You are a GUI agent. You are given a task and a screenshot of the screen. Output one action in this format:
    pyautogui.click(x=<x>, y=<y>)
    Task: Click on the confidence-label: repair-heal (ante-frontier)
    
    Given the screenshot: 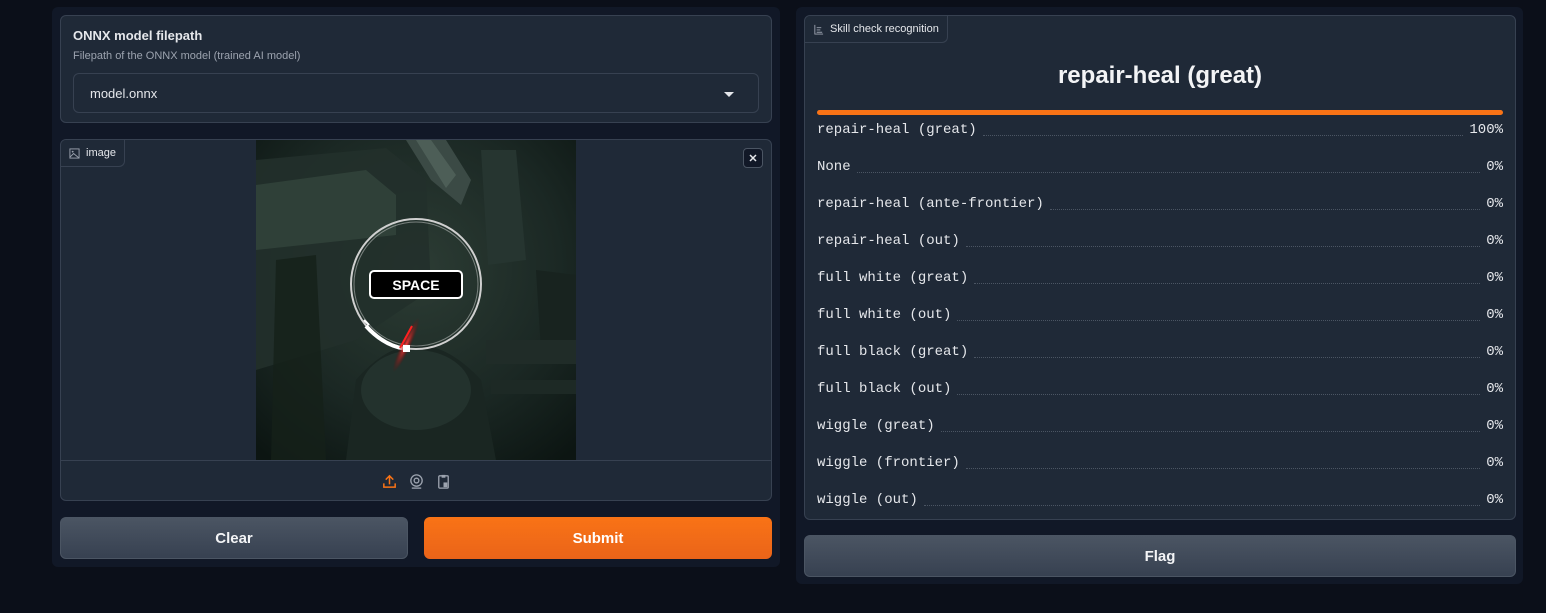 What is the action you would take?
    pyautogui.click(x=930, y=204)
    